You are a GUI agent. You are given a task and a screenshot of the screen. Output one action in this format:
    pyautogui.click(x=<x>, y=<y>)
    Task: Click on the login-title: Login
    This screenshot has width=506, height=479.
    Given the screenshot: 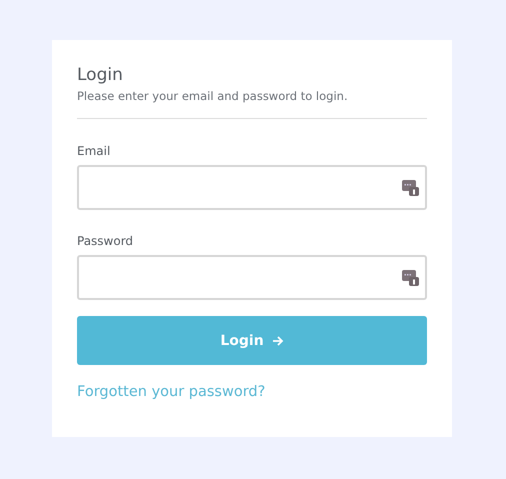 What is the action you would take?
    pyautogui.click(x=100, y=75)
    